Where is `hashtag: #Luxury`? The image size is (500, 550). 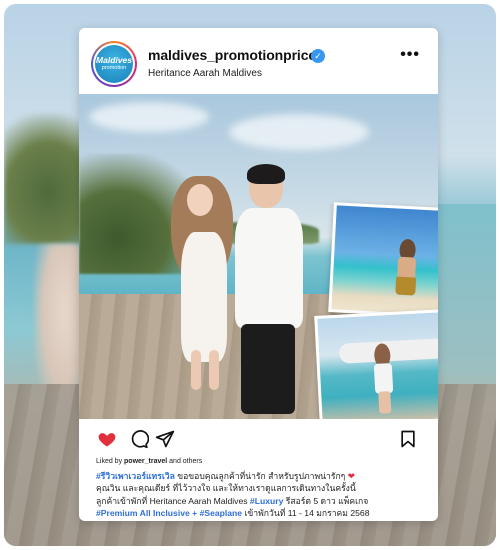 hashtag: #Luxury is located at coordinates (266, 501).